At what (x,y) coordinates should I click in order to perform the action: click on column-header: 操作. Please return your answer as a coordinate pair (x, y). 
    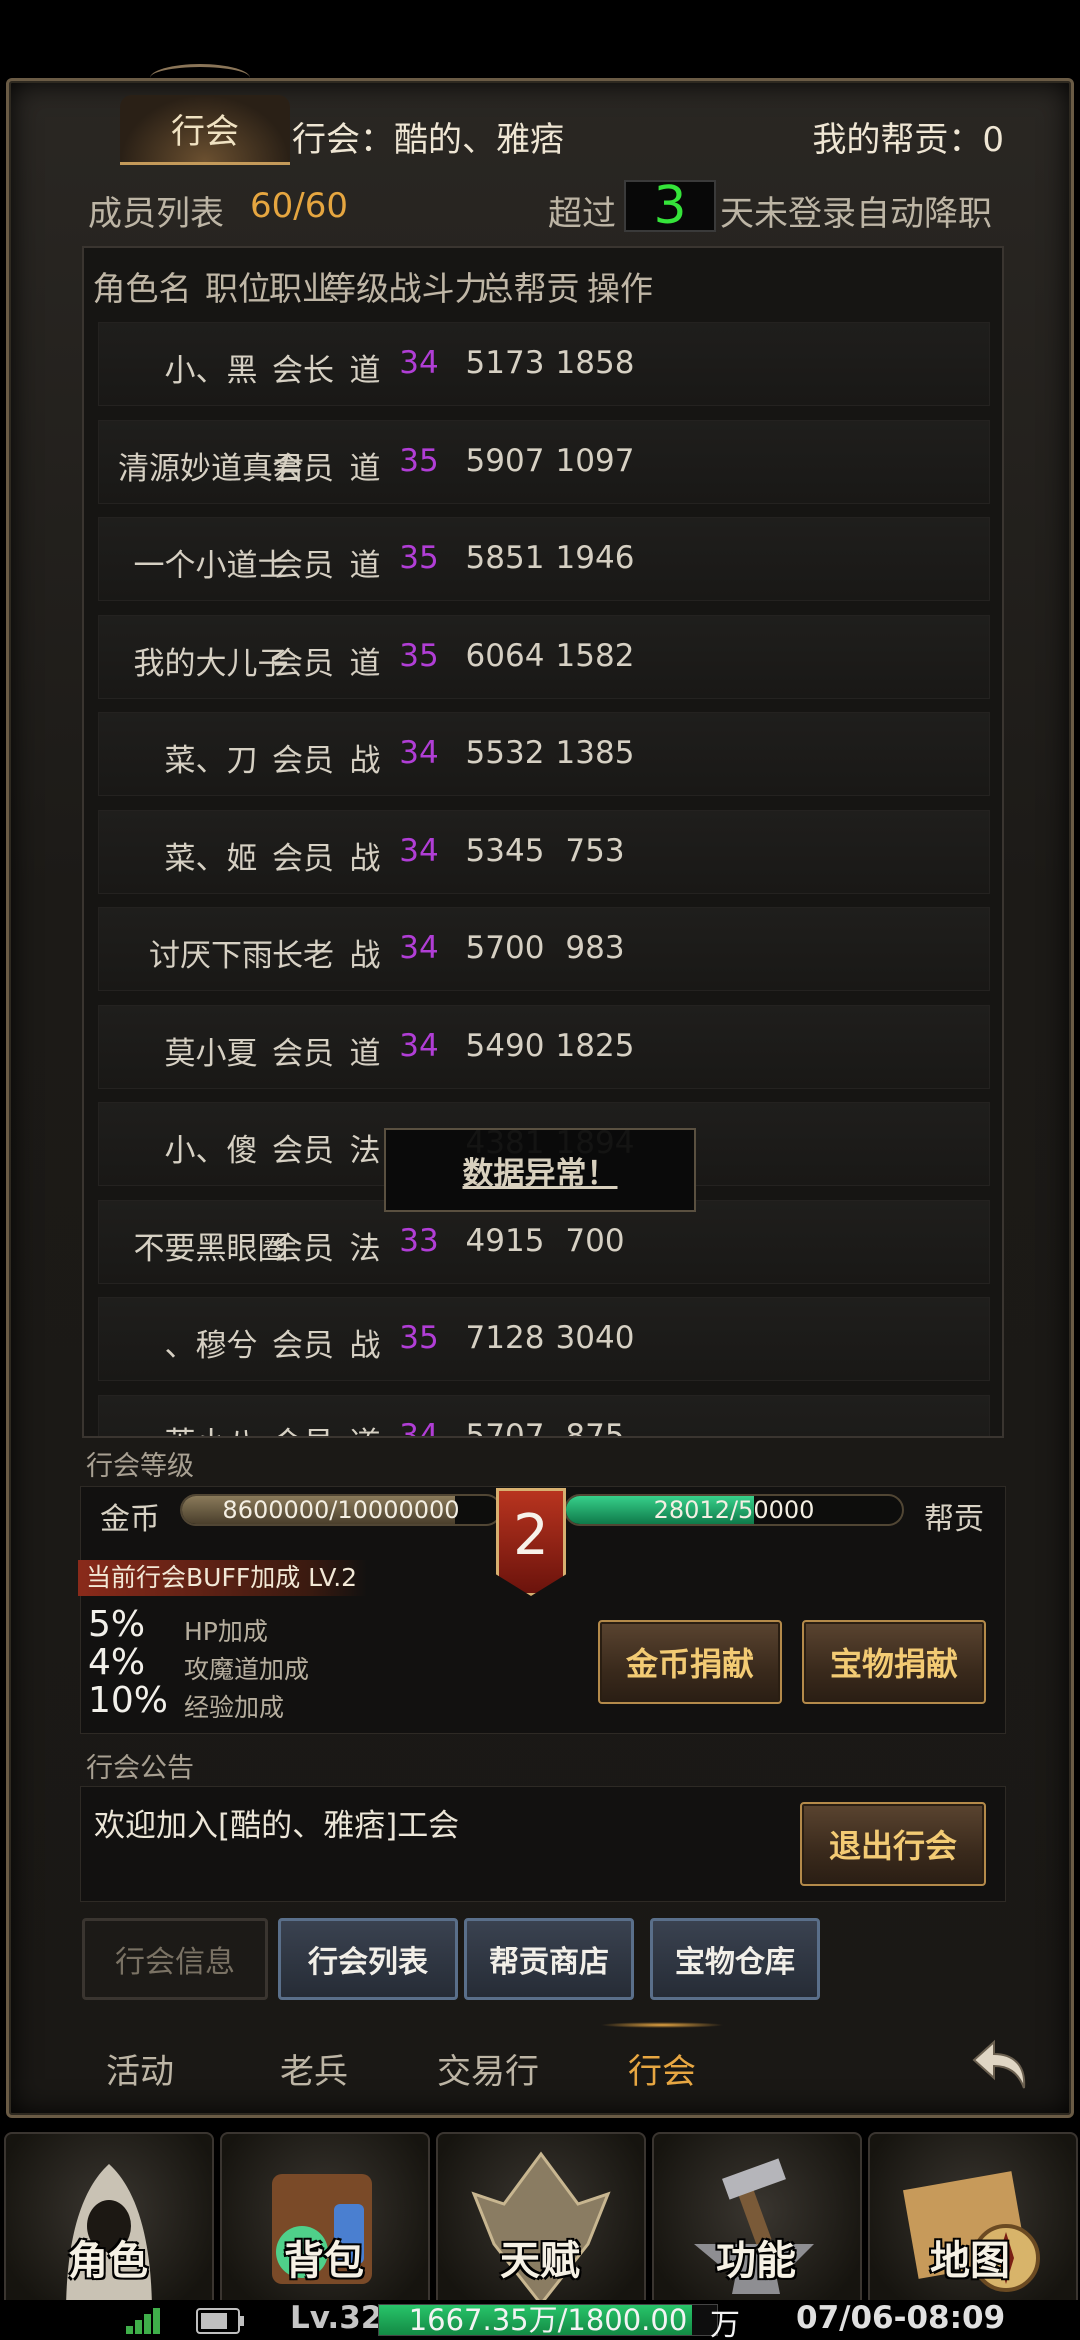
    Looking at the image, I should click on (620, 288).